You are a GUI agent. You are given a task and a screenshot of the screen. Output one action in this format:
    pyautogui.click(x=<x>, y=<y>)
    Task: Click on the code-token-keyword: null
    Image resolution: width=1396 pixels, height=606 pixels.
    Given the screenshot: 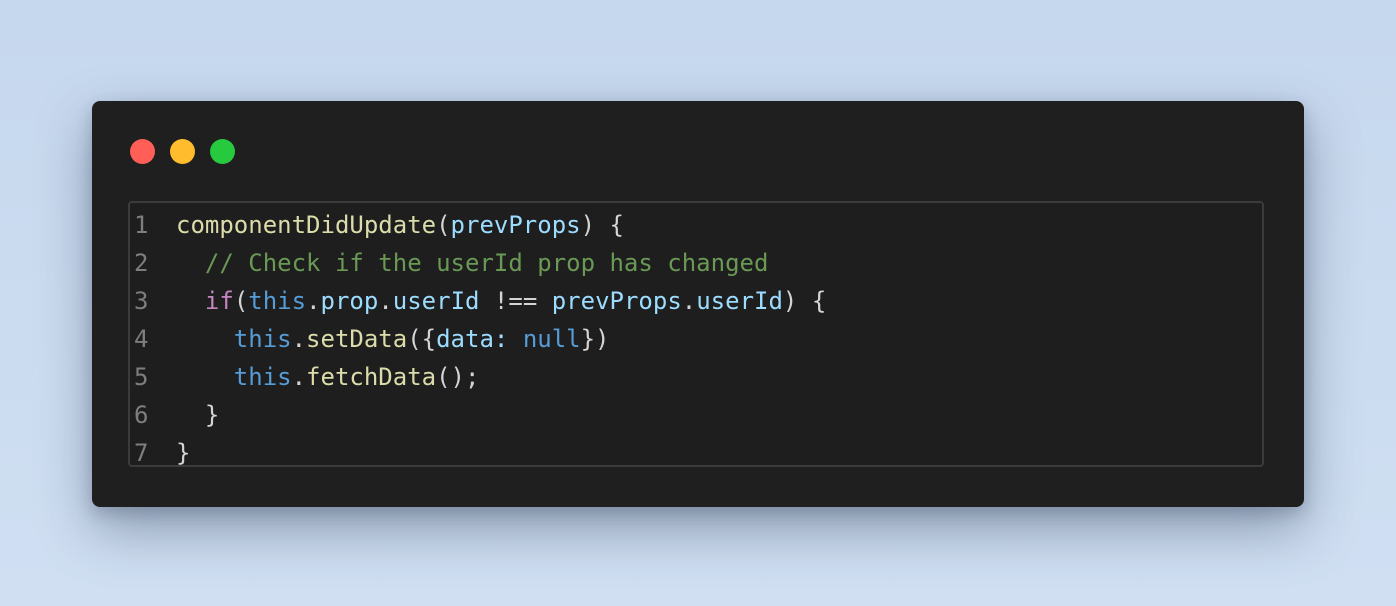 What is the action you would take?
    pyautogui.click(x=551, y=339)
    